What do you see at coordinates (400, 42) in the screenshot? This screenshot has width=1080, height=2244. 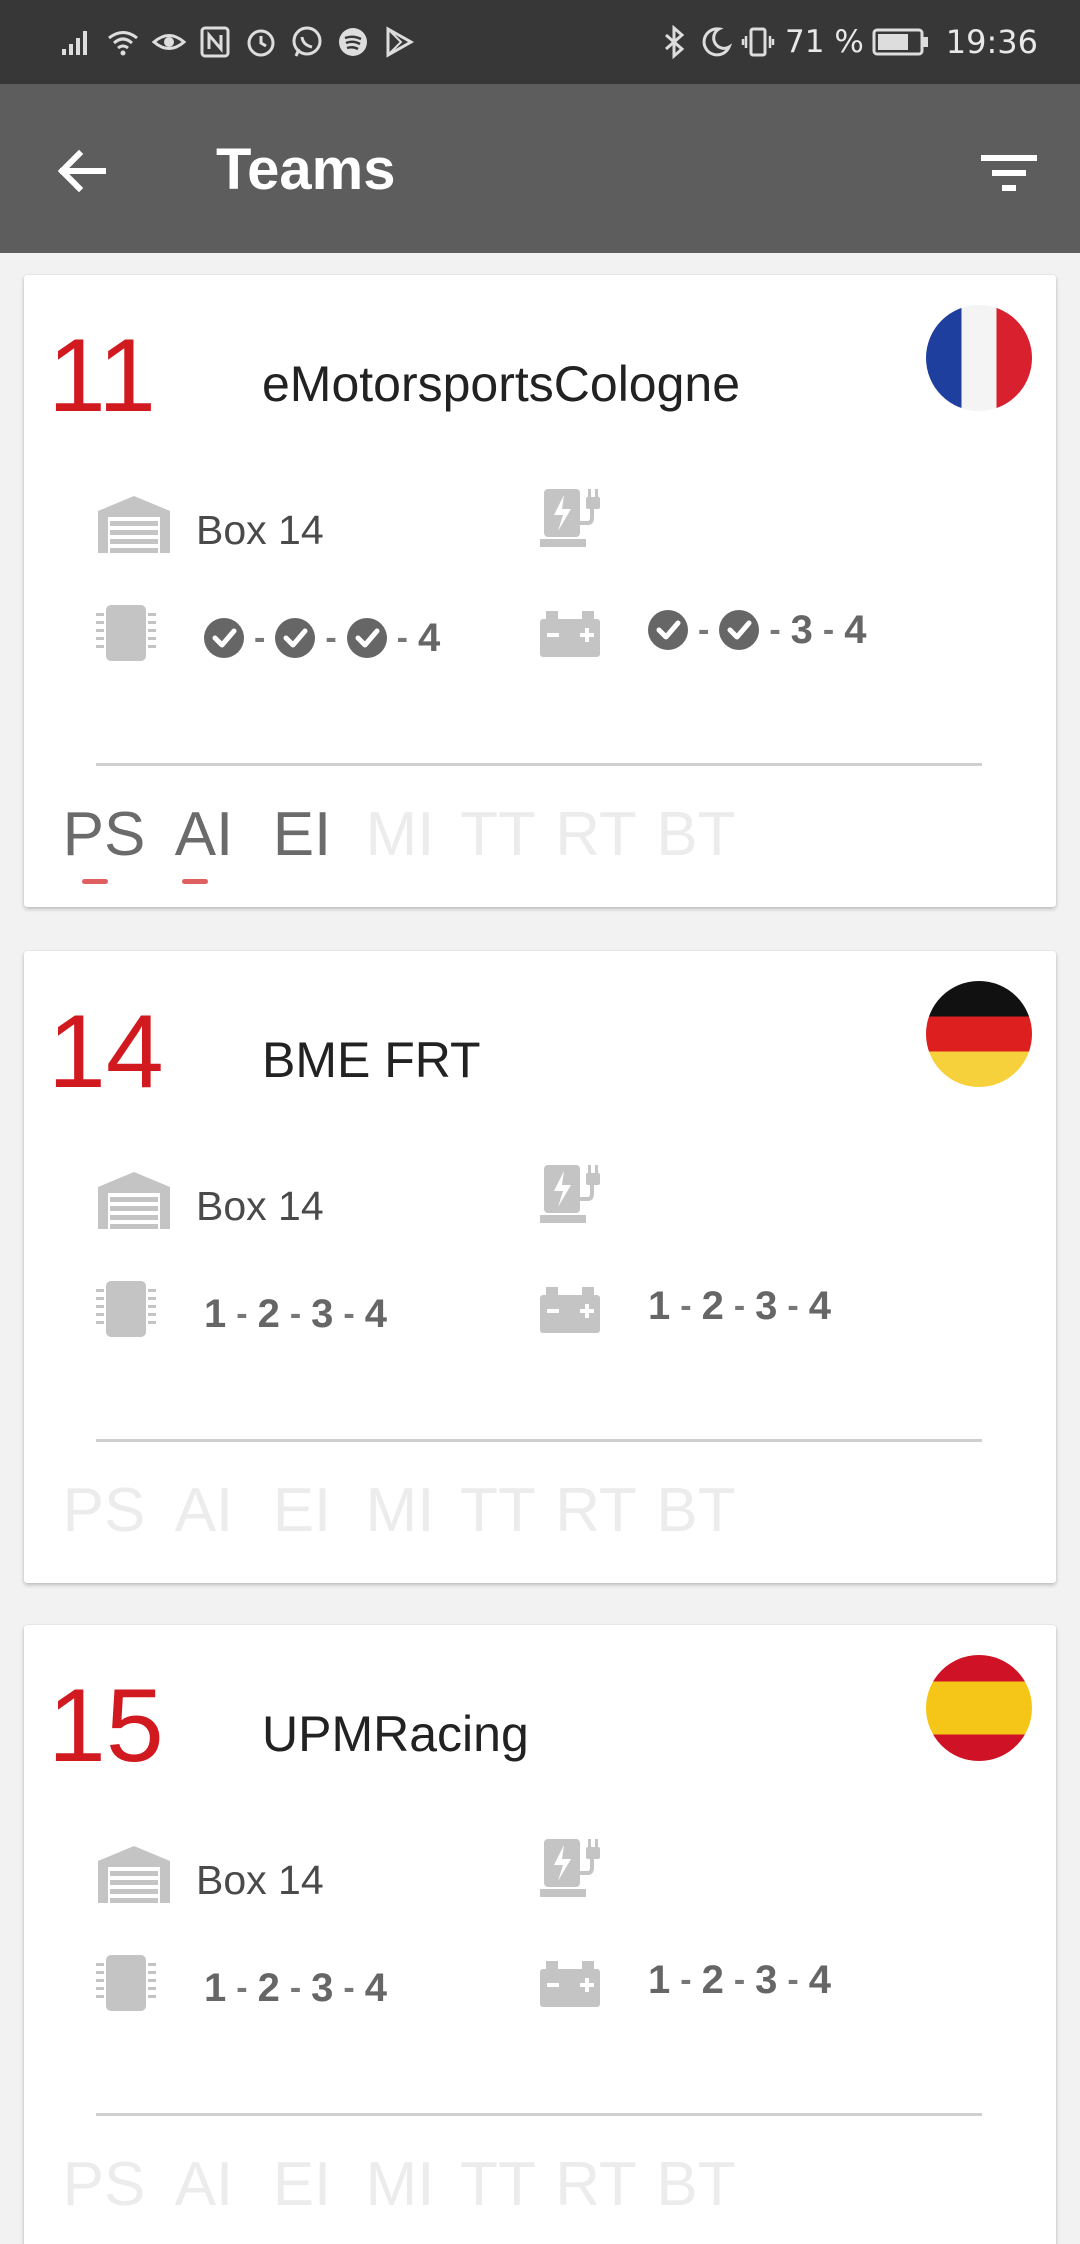 I see `play-store-icon` at bounding box center [400, 42].